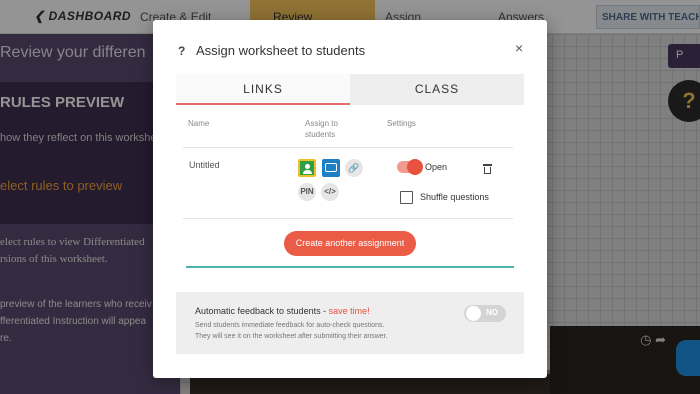 The height and width of the screenshot is (394, 700). Describe the element at coordinates (437, 89) in the screenshot. I see `tab-class: CLASS` at that location.